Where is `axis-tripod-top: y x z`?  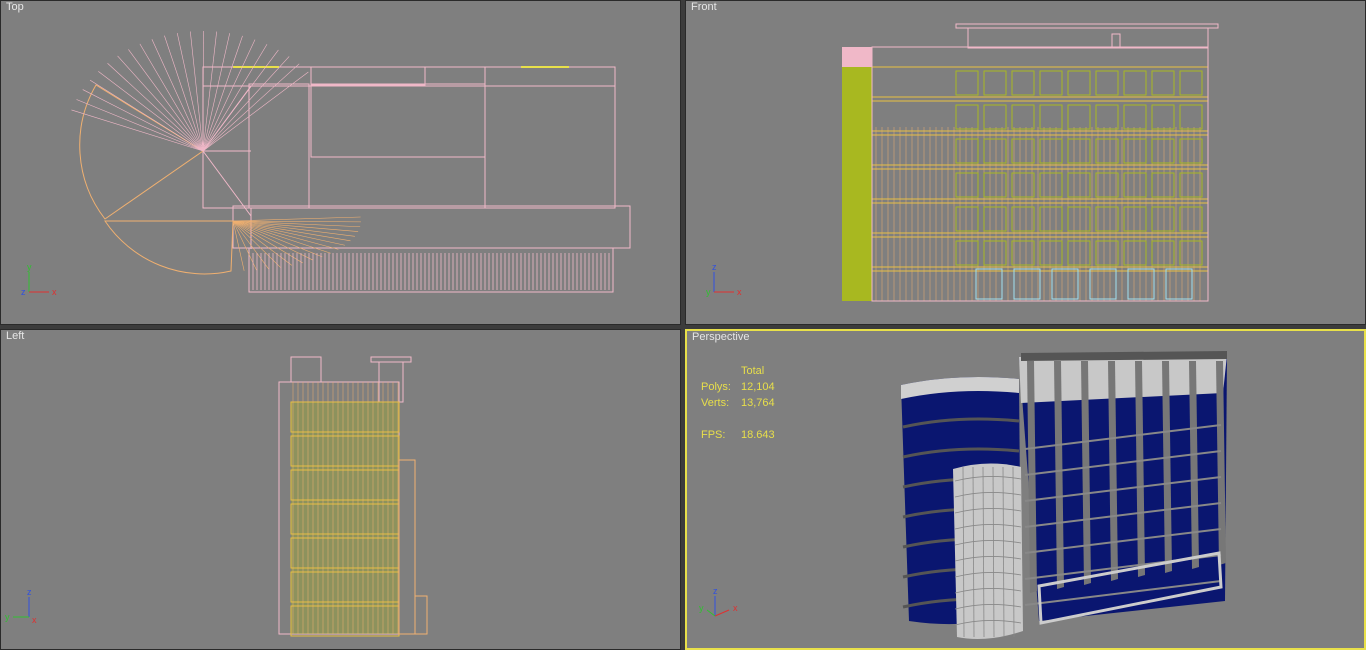 axis-tripod-top: y x z is located at coordinates (39, 282).